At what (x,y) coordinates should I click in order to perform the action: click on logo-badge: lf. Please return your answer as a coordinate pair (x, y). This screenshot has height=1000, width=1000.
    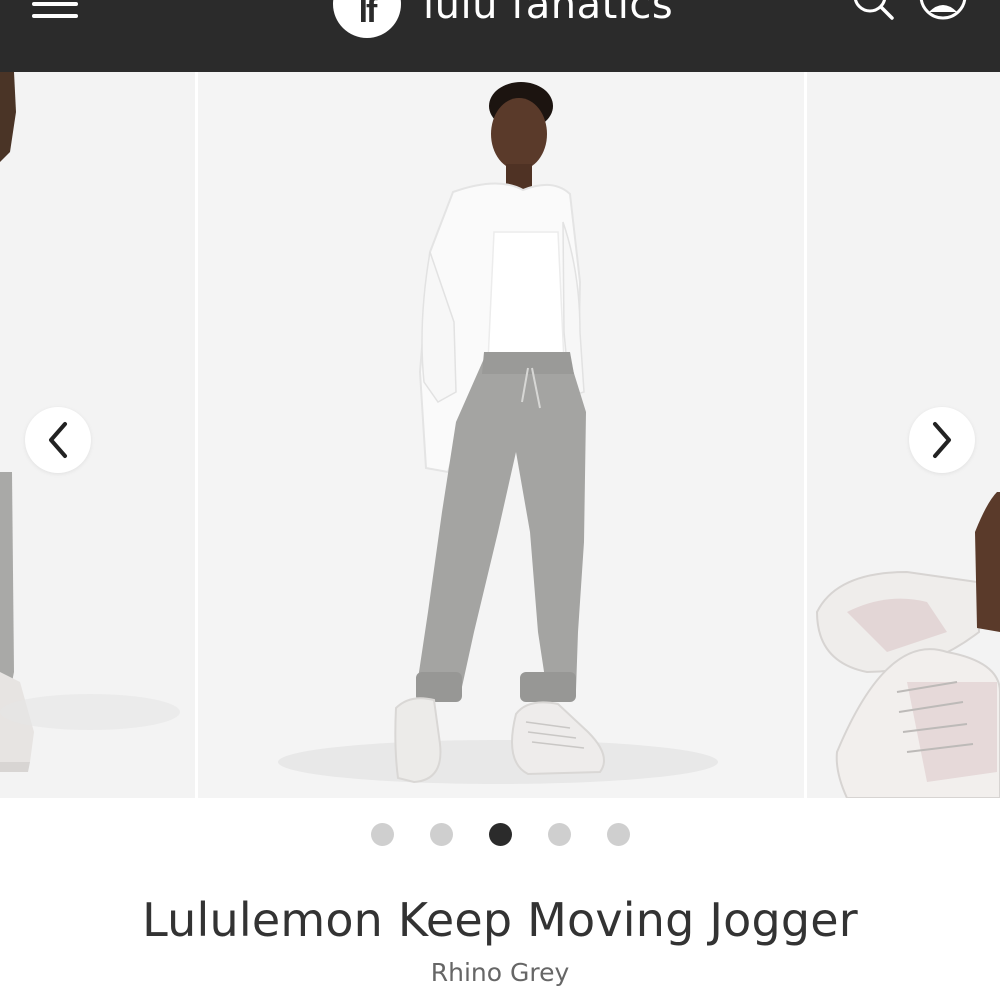
    Looking at the image, I should click on (367, 19).